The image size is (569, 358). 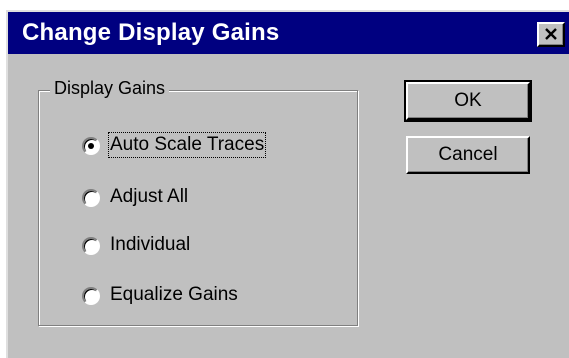 I want to click on close-icon, so click(x=551, y=34).